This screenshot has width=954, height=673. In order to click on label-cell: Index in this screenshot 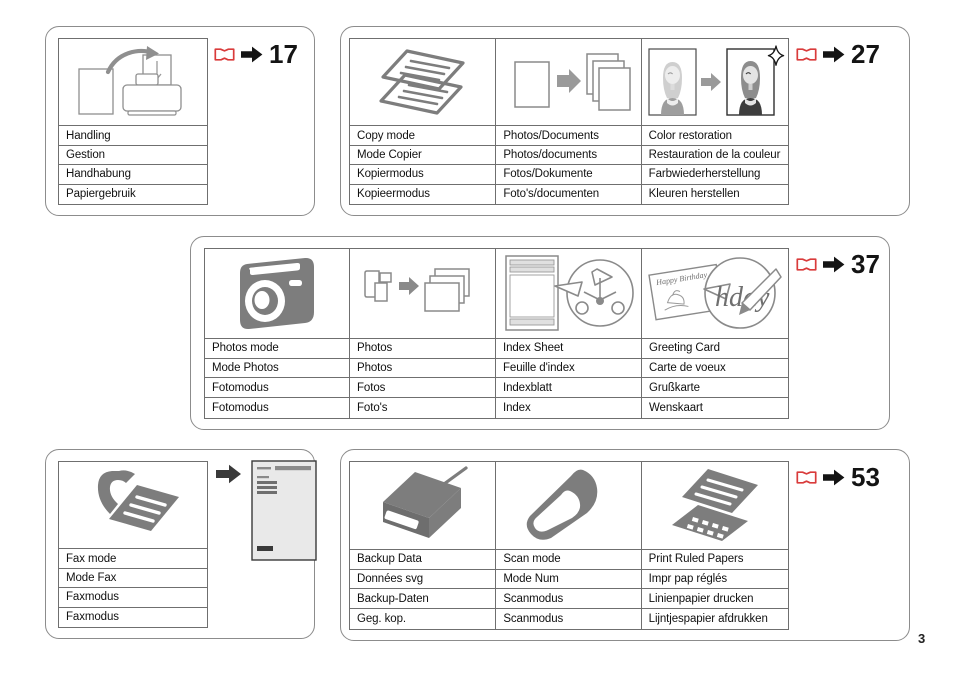, I will do `click(569, 408)`.